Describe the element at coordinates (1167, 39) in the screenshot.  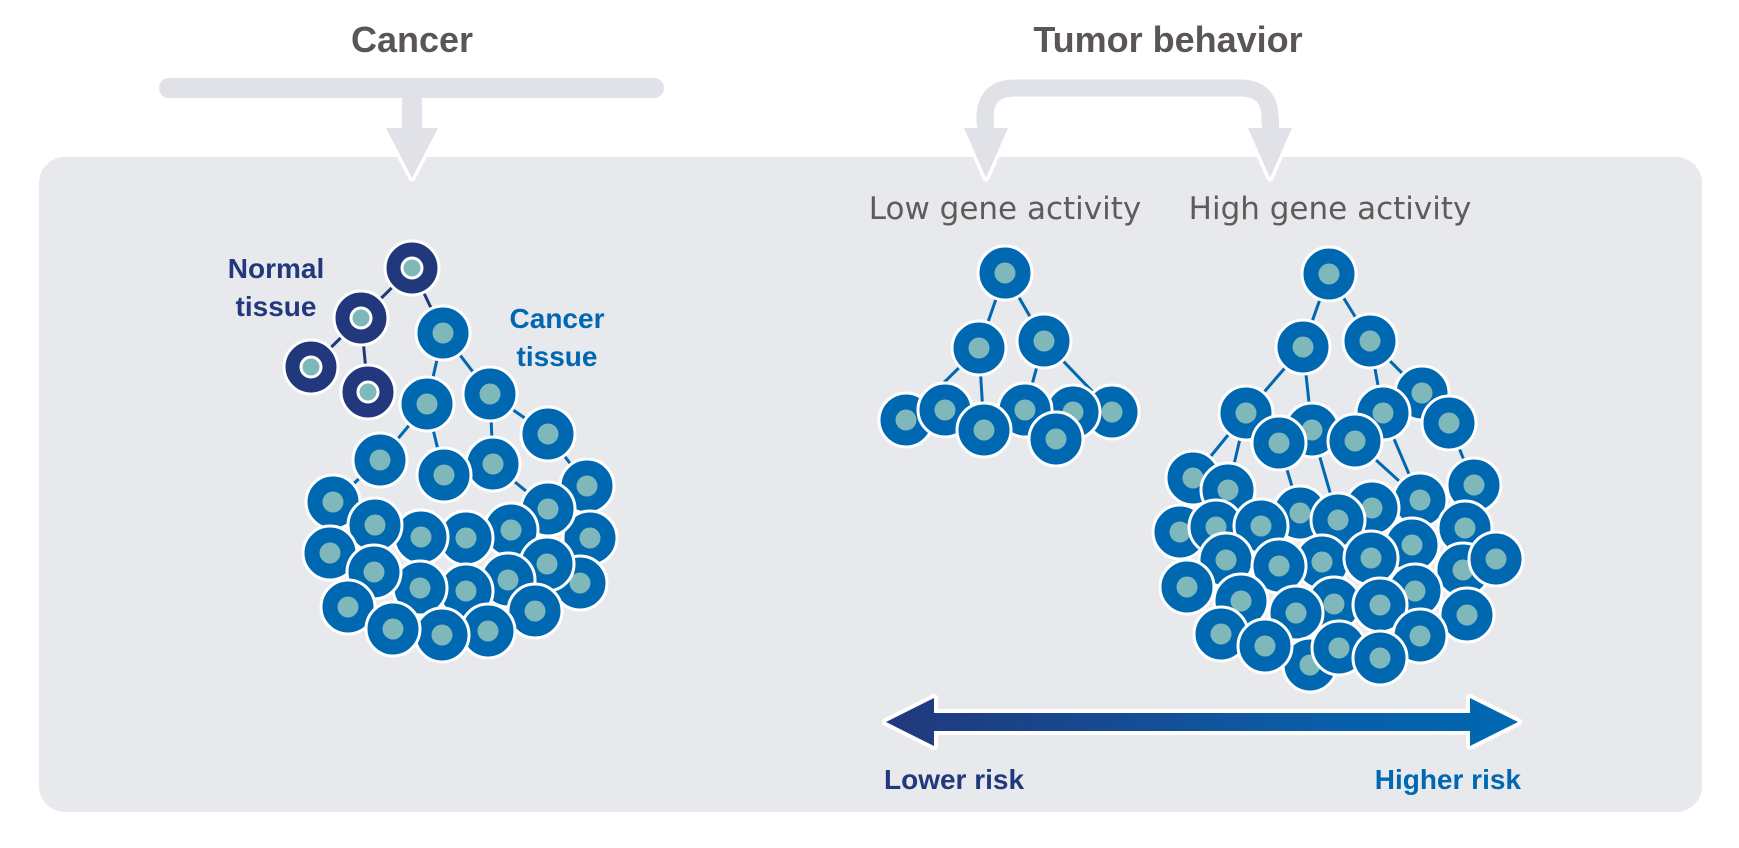
I see `heading-tumor-behavior: Tumor behavior` at that location.